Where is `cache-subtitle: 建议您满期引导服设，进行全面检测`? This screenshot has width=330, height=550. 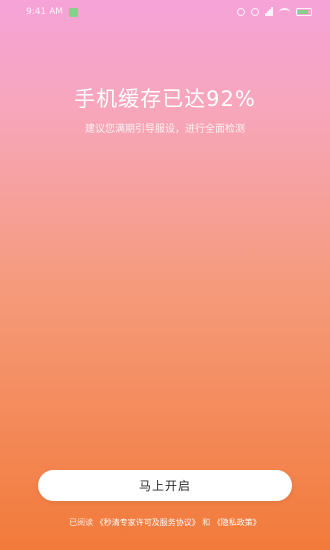 cache-subtitle: 建议您满期引导服设，进行全面检测 is located at coordinates (165, 129).